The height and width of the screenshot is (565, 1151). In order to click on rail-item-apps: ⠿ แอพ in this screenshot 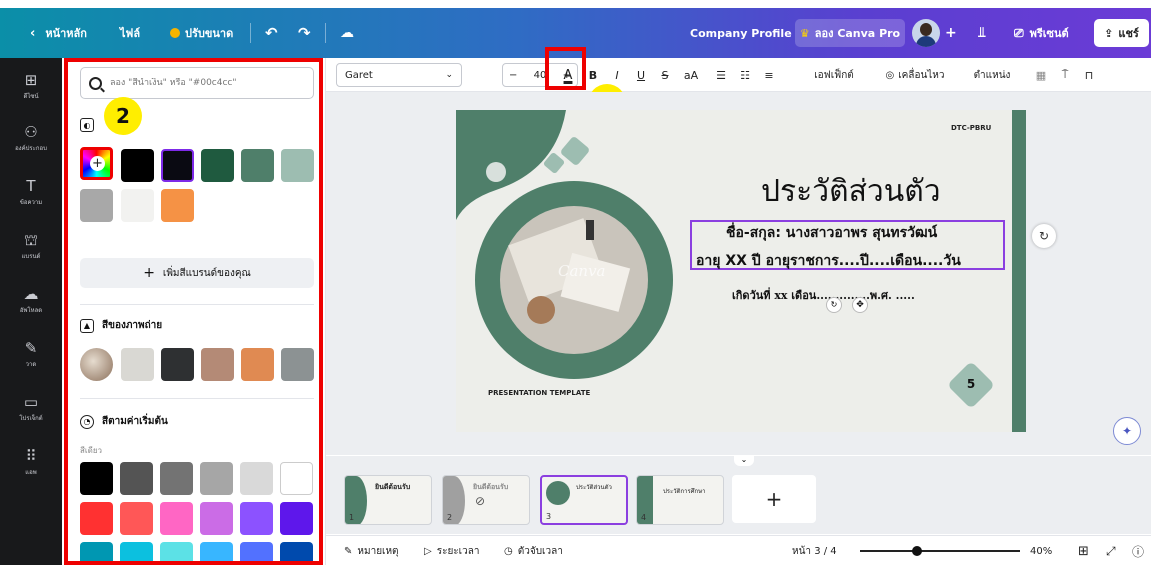, I will do `click(31, 462)`.